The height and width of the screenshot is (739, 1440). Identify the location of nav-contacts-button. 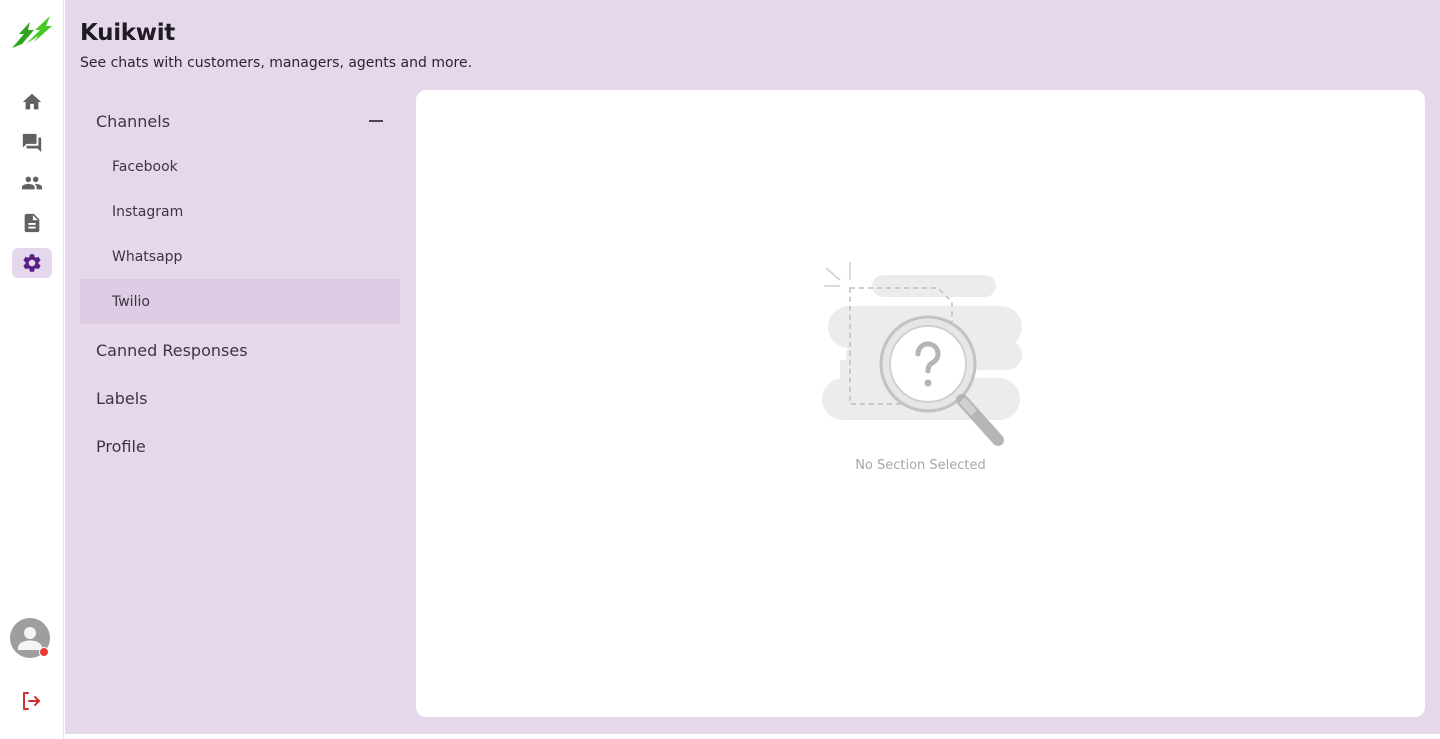
(32, 183).